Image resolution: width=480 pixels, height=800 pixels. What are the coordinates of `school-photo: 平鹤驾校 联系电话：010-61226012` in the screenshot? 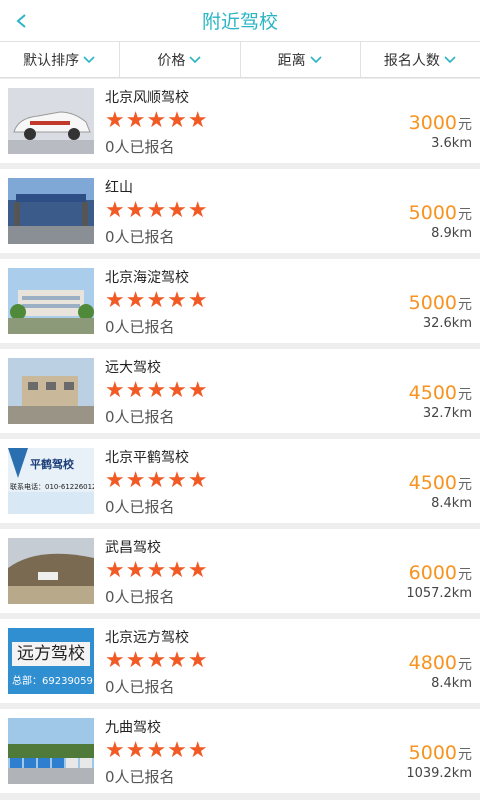 It's located at (51, 481).